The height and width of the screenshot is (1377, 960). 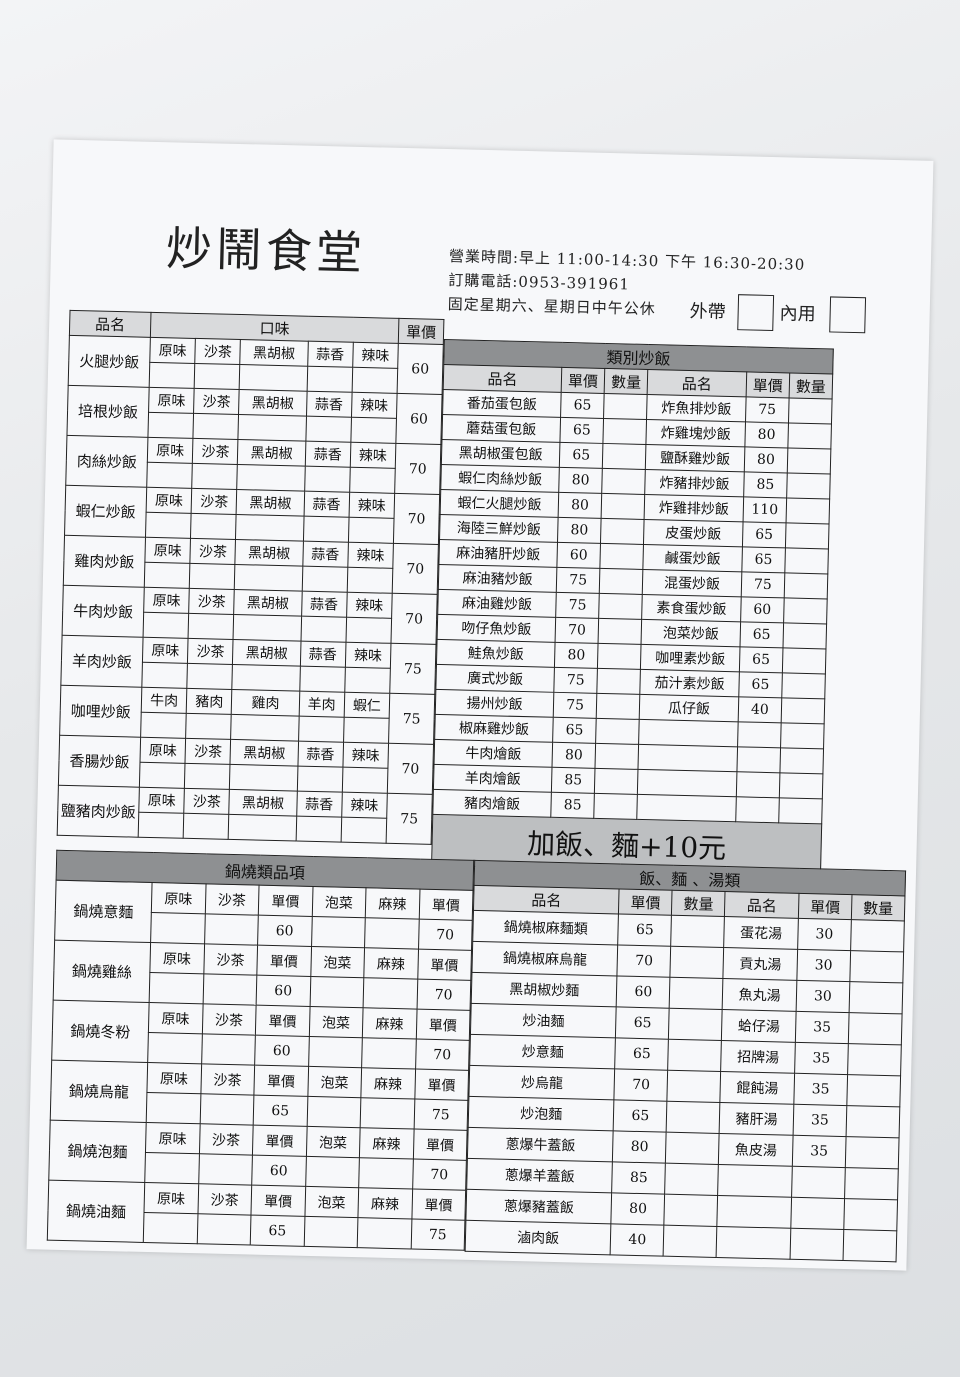 I want to click on flavor-option: 牛肉, so click(x=164, y=700).